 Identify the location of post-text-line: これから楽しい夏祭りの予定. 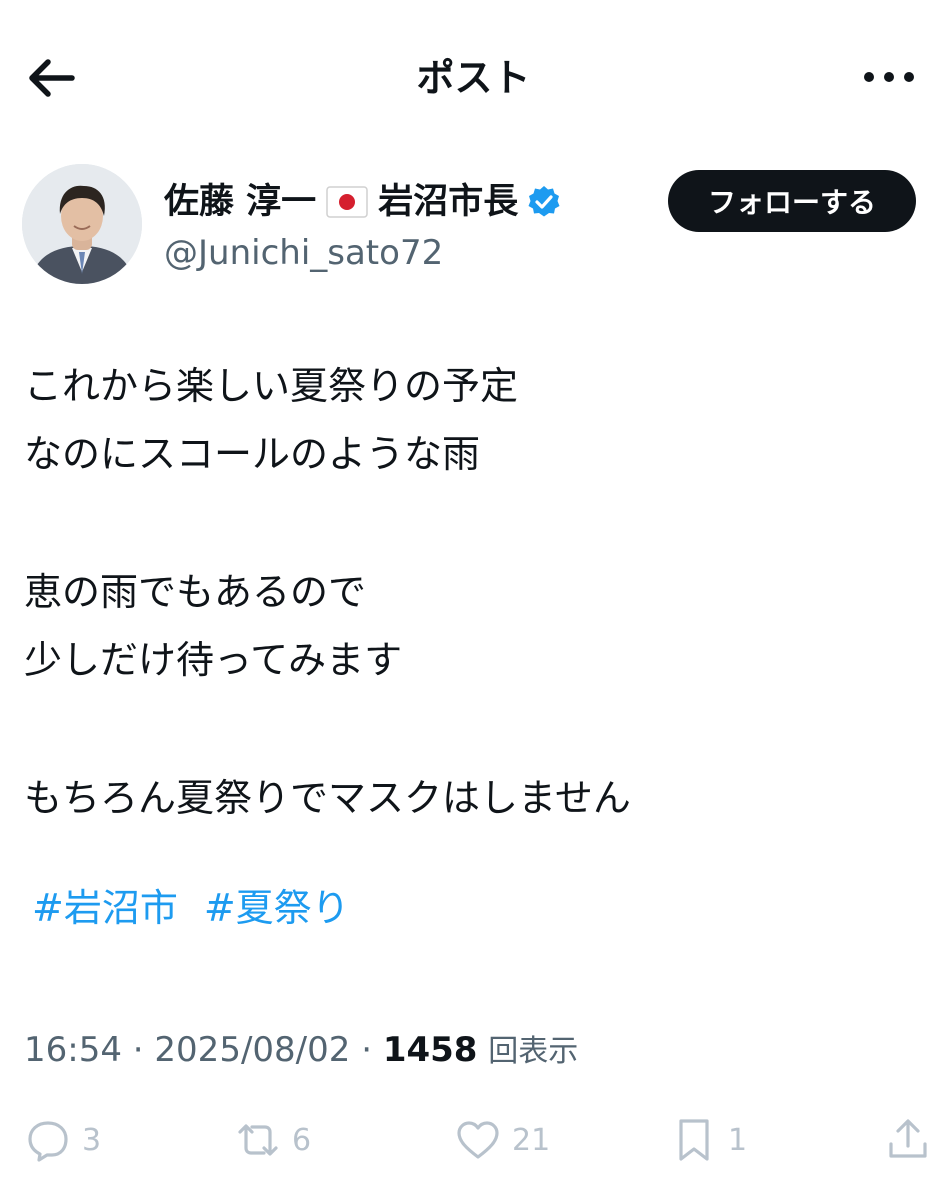
(271, 386).